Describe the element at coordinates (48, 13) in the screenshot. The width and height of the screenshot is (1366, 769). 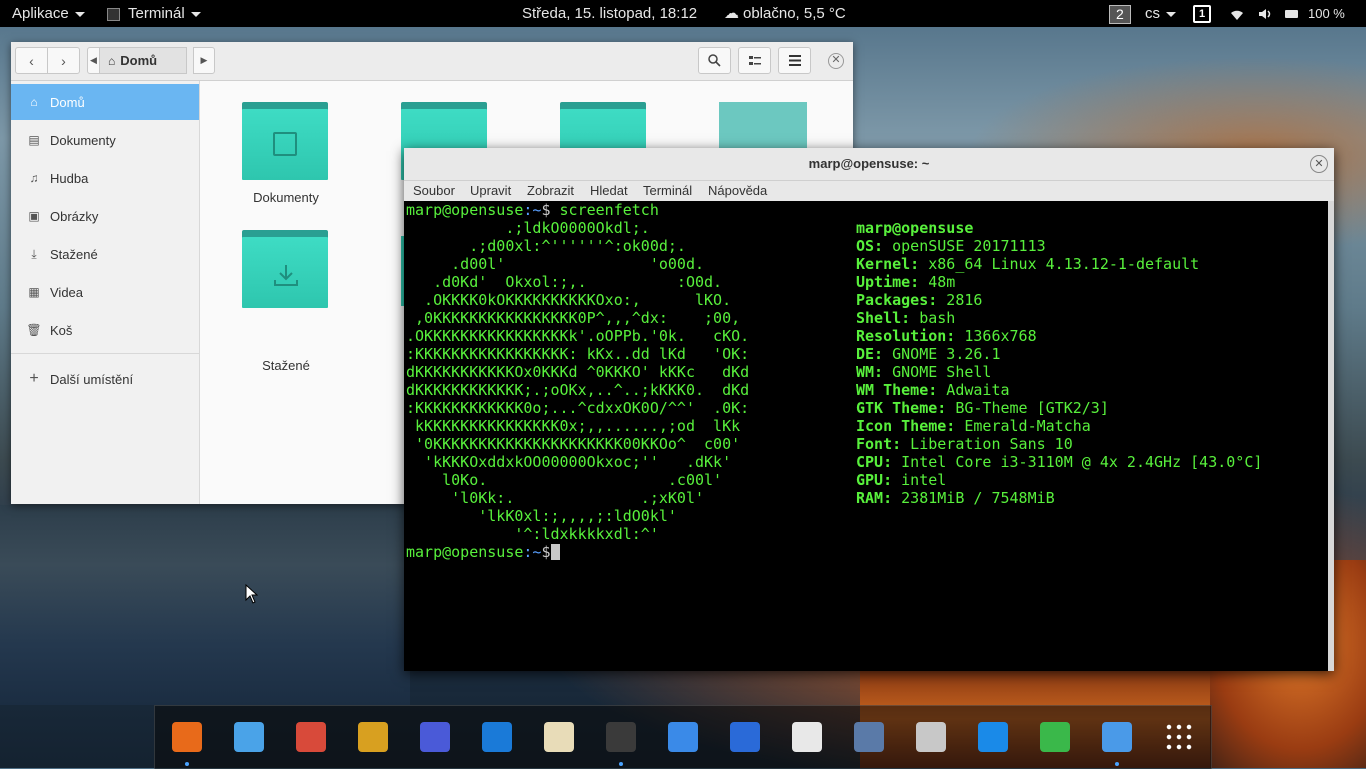
I see `applications-menu: Aplikace` at that location.